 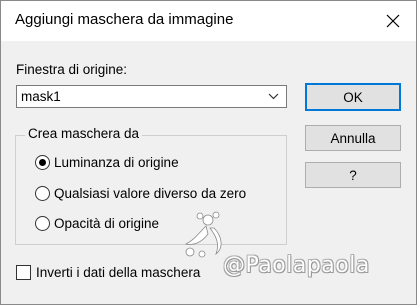 I want to click on radio-label: Qualsiasi valore diverso da zero, so click(x=150, y=193).